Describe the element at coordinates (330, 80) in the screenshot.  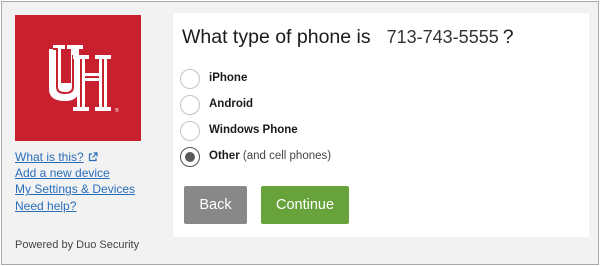
I see `option-iphone: iPhone` at that location.